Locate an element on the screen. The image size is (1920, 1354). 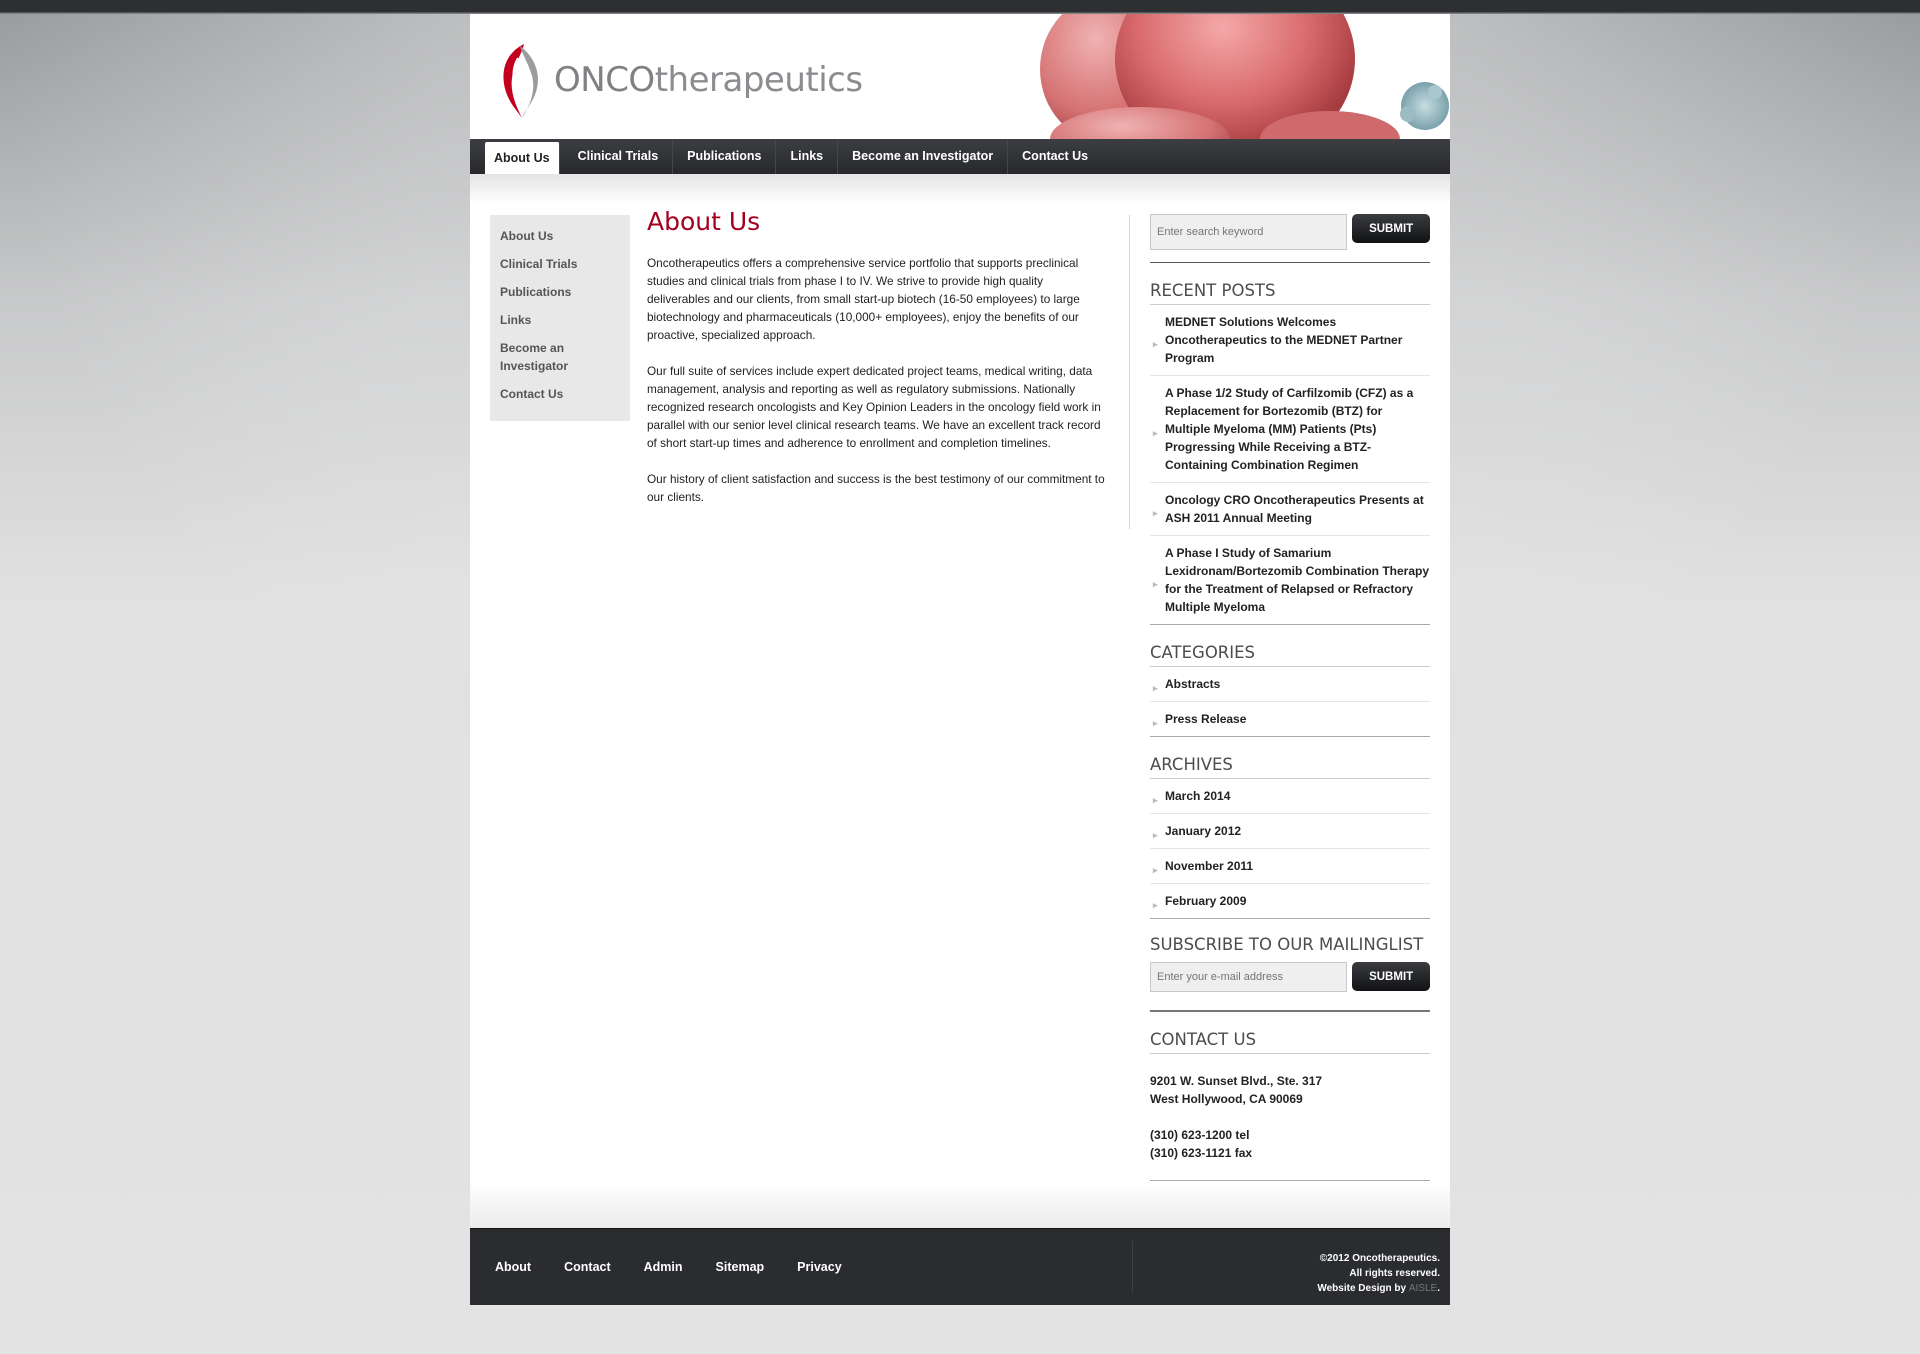
subnav-item-about-us: About Us is located at coordinates (560, 236).